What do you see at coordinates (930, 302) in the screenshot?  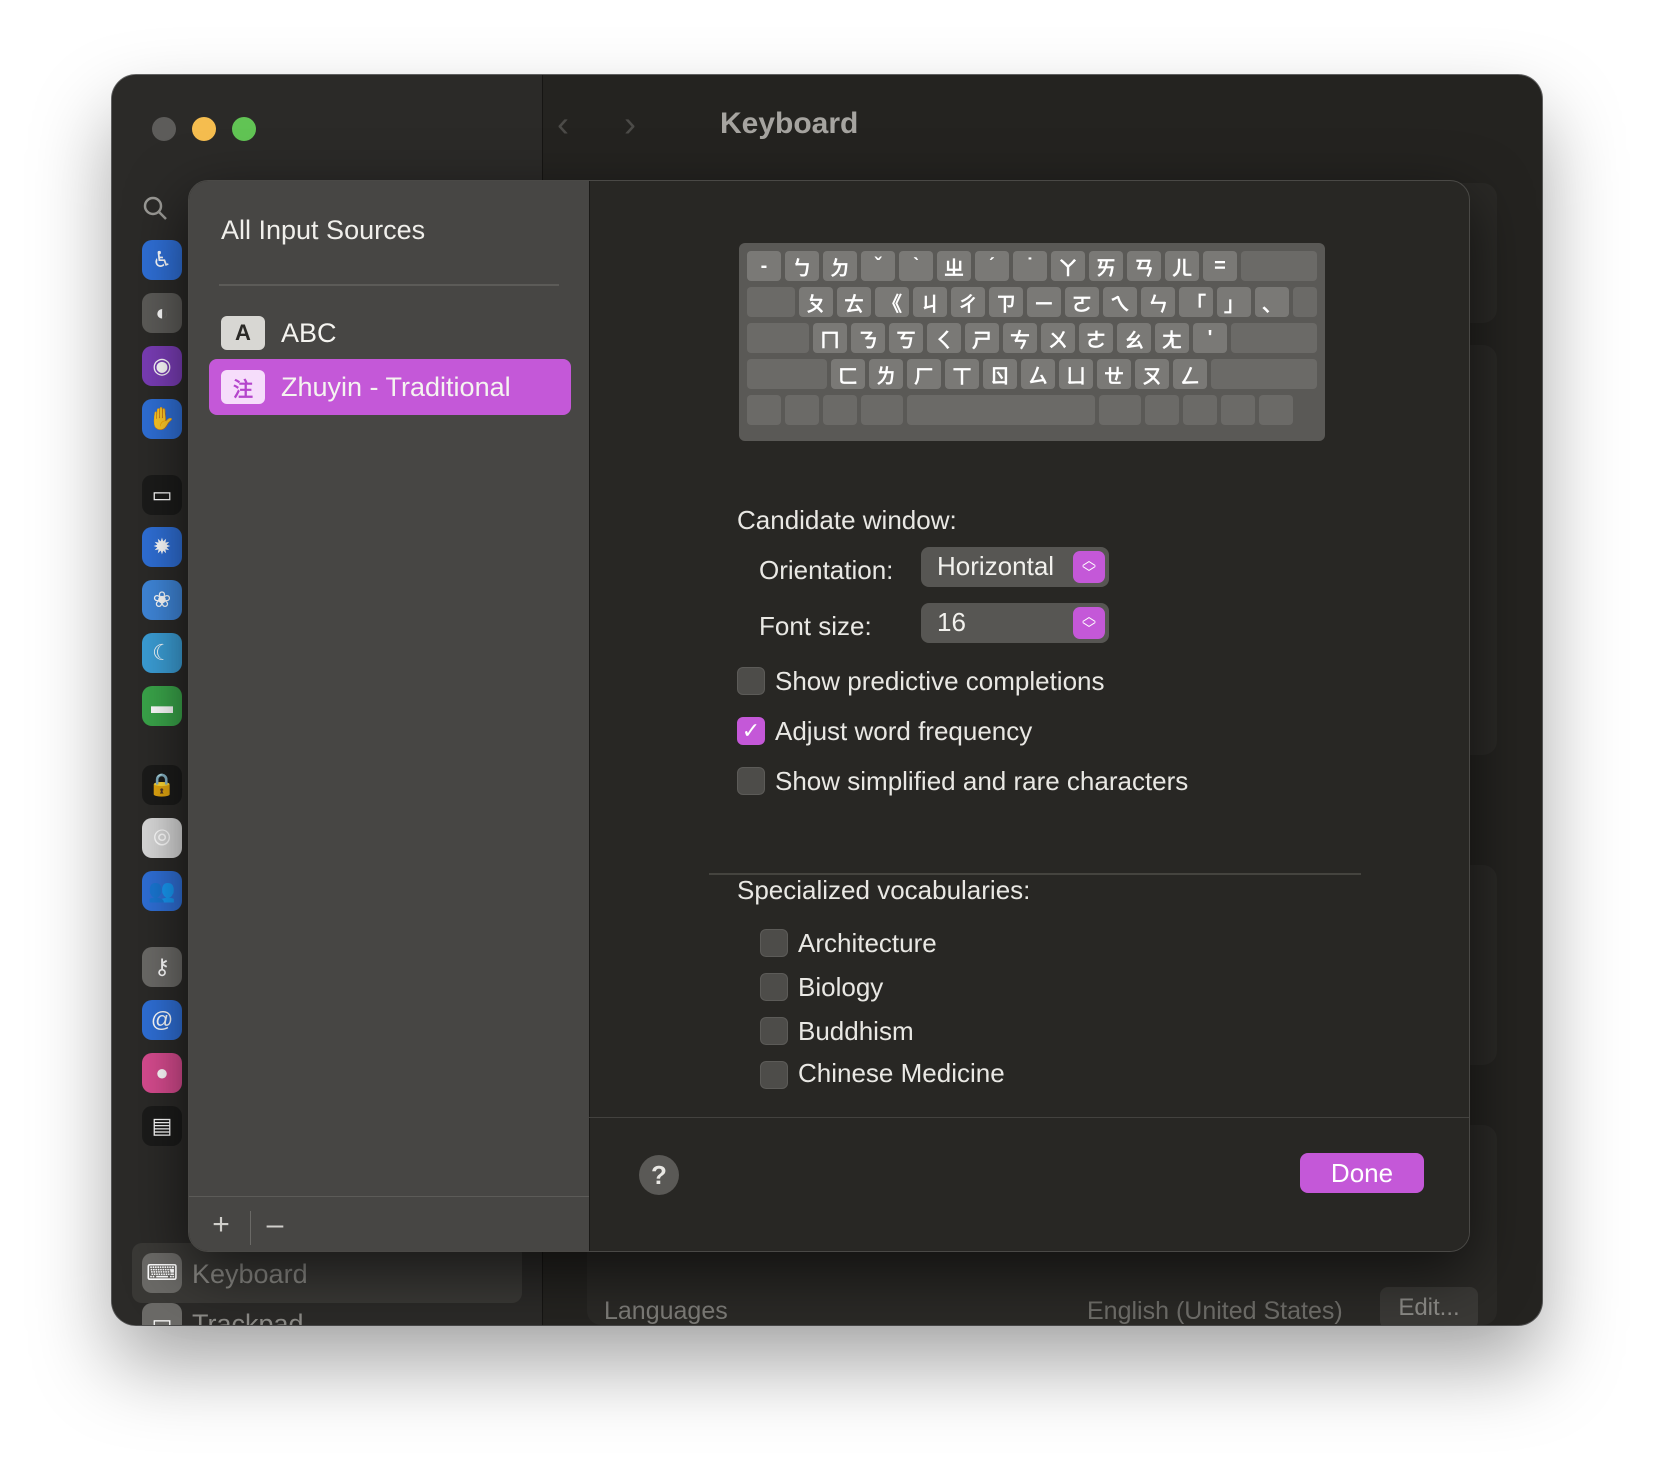 I see `keyboard-key: ㄐ` at bounding box center [930, 302].